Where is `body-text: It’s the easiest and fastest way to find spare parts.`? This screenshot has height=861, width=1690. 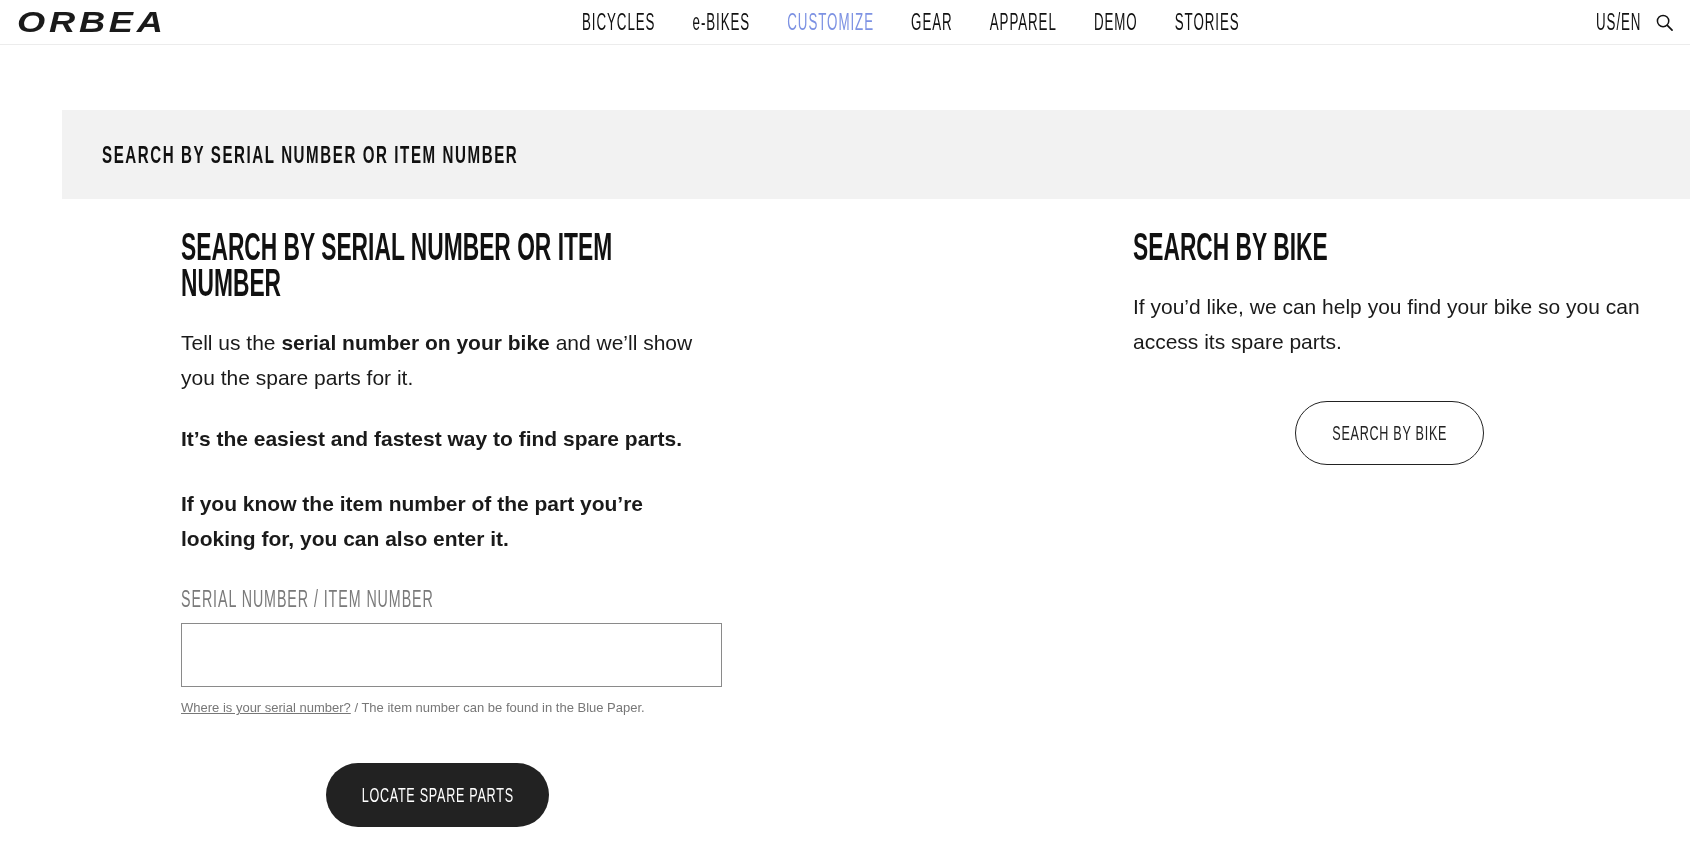 body-text: It’s the easiest and fastest way to find spare parts. is located at coordinates (432, 439).